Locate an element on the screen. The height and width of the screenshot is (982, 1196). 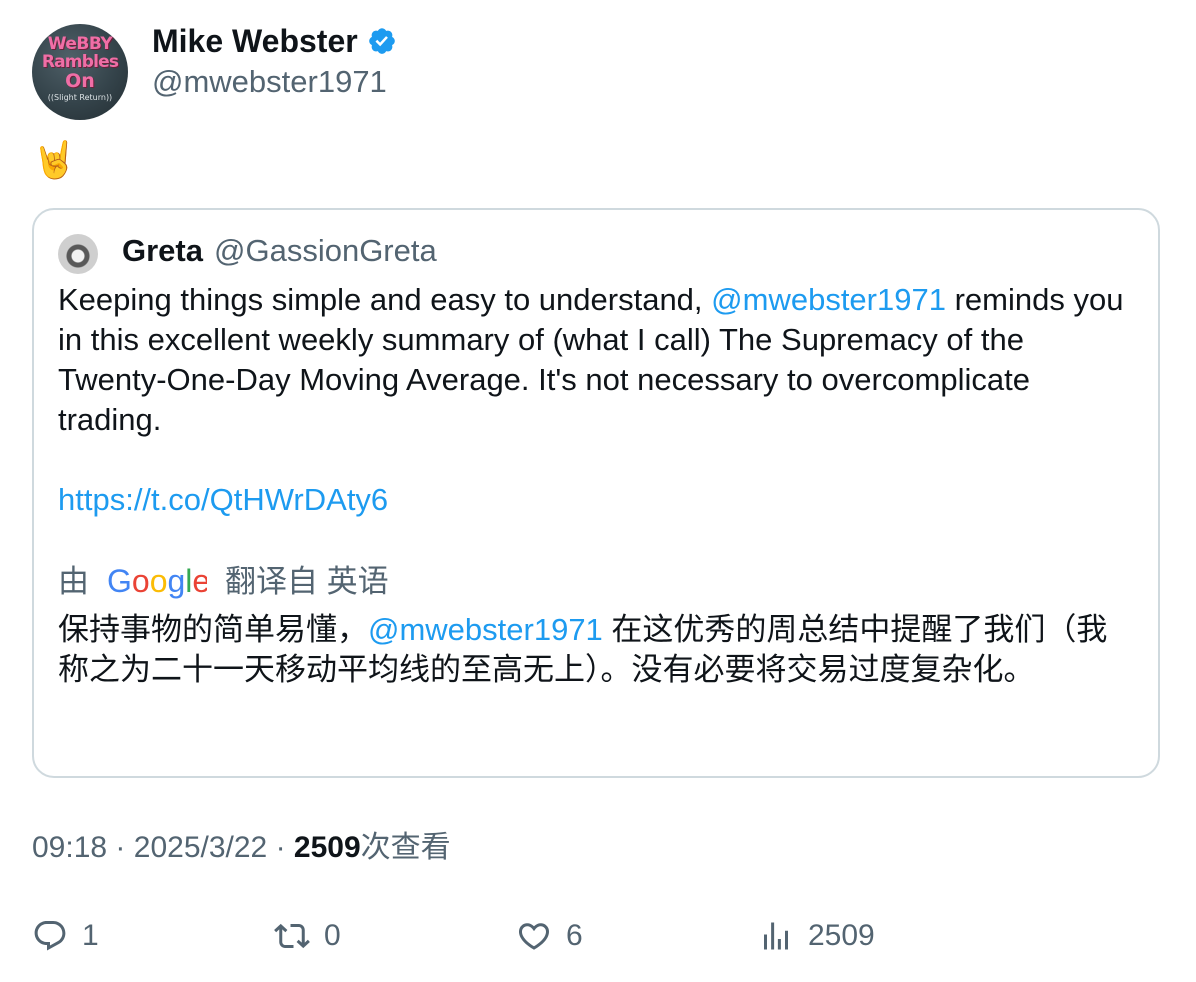
retweet-button: 0 is located at coordinates (307, 936).